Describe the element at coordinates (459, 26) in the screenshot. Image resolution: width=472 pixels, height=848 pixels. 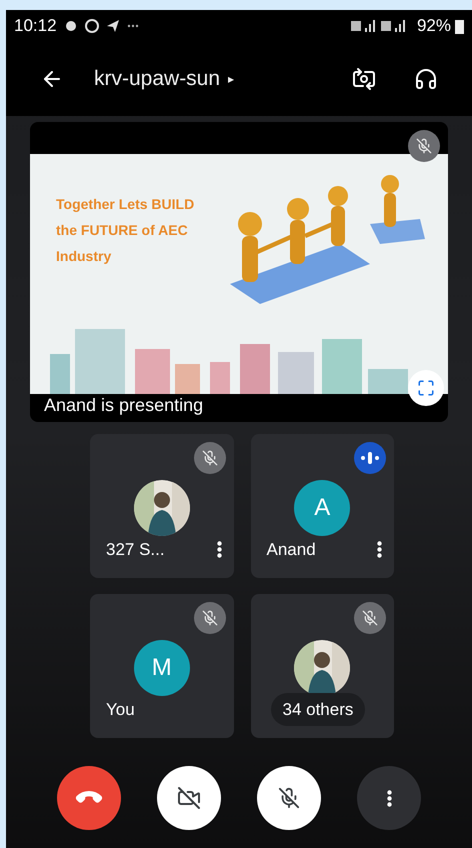
I see `battery-icon` at that location.